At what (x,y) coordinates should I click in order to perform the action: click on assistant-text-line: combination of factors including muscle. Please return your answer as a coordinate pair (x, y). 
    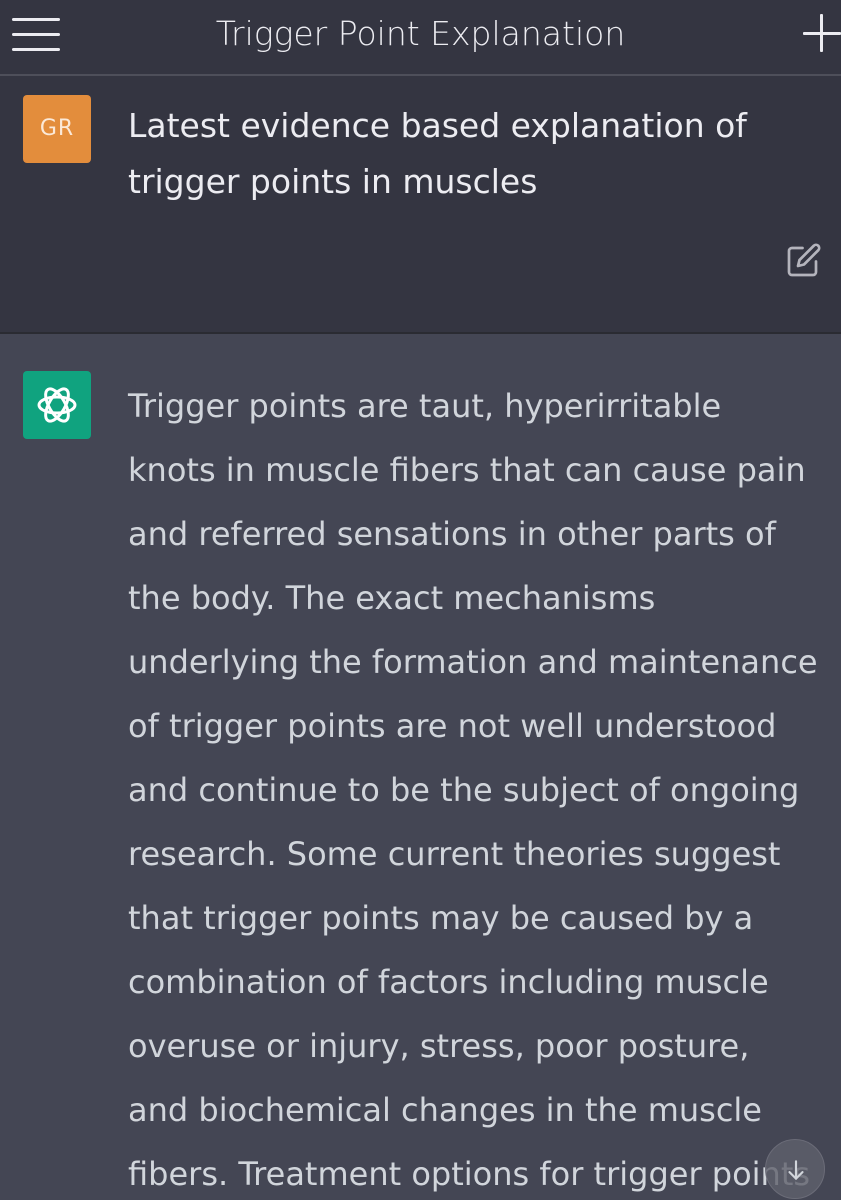
    Looking at the image, I should click on (448, 982).